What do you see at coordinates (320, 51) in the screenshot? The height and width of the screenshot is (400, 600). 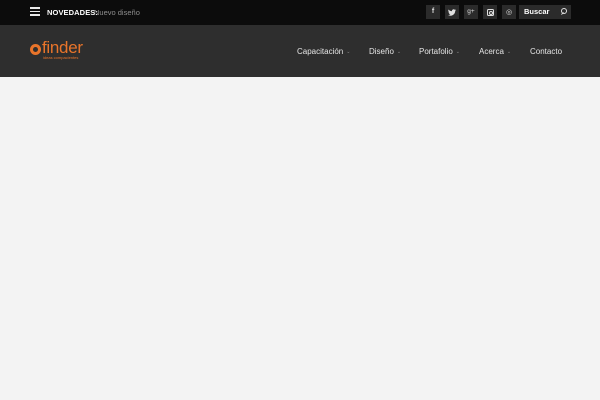 I see `nav-item-label: Capacitación` at bounding box center [320, 51].